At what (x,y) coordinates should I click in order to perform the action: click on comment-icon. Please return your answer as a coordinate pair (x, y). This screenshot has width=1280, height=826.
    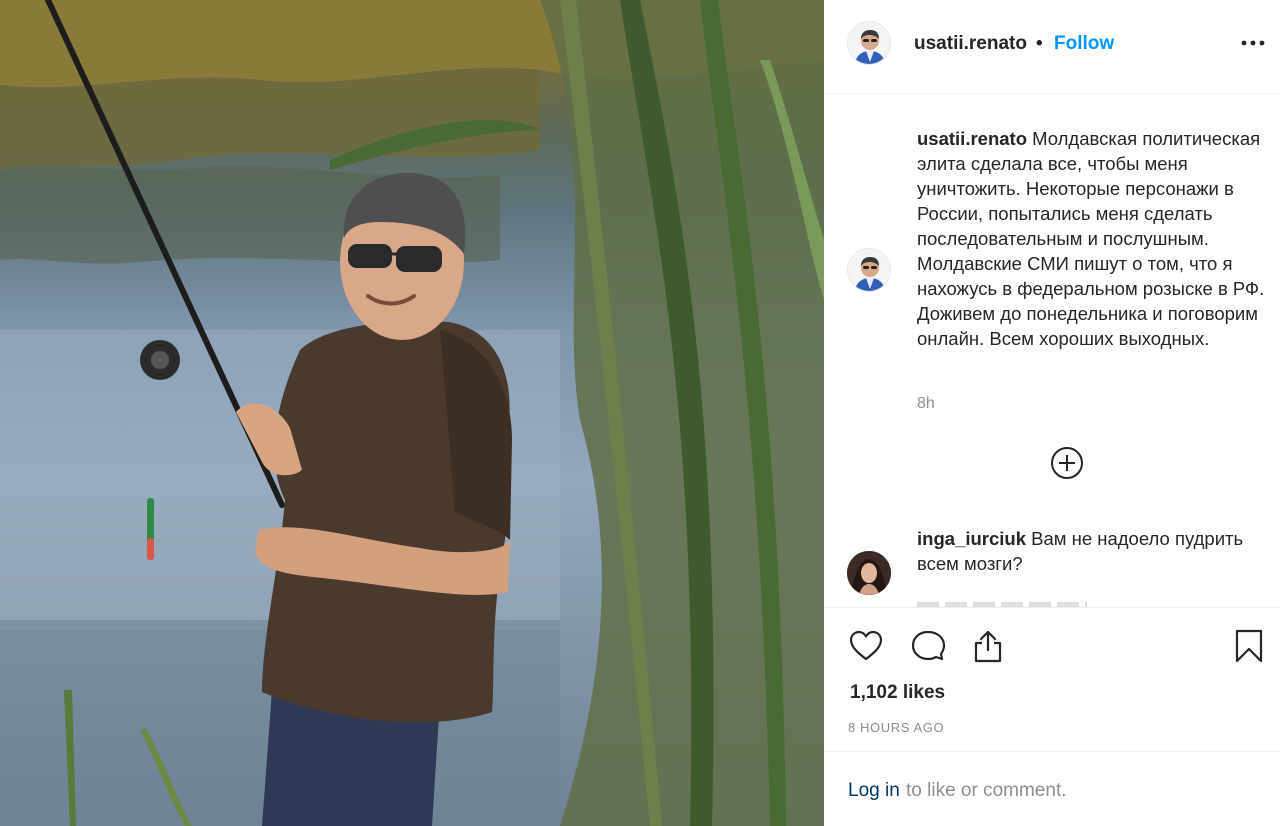
    Looking at the image, I should click on (928, 646).